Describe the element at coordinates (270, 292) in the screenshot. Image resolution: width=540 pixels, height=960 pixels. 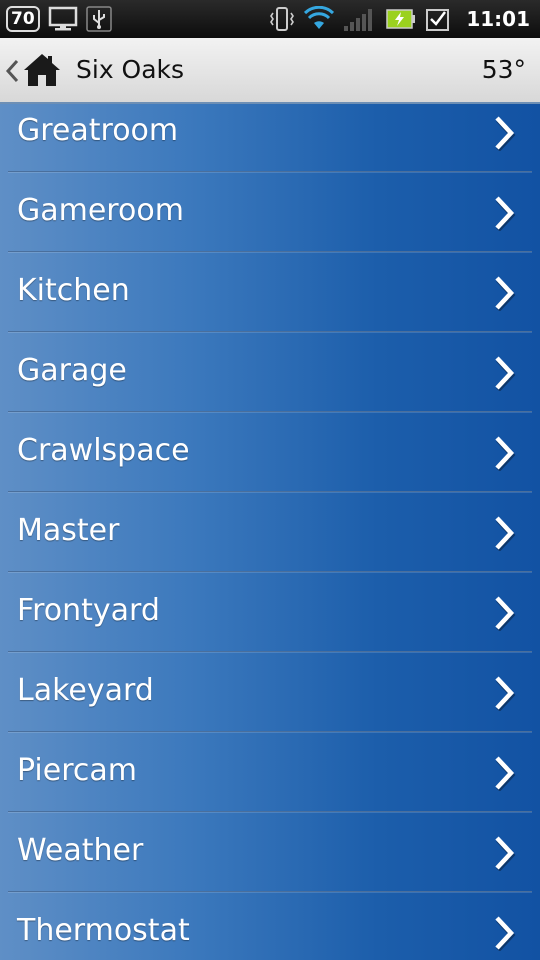
I see `list-item-kitchen: Kitchen` at that location.